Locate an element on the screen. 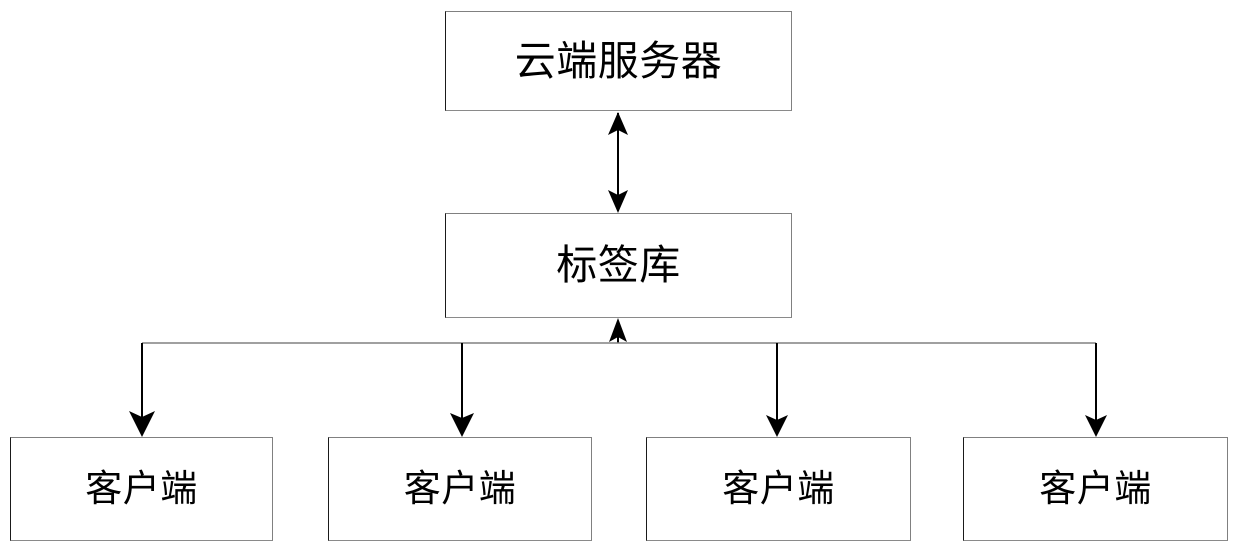  node-cloud-server-label: 云端服务器 is located at coordinates (618, 60).